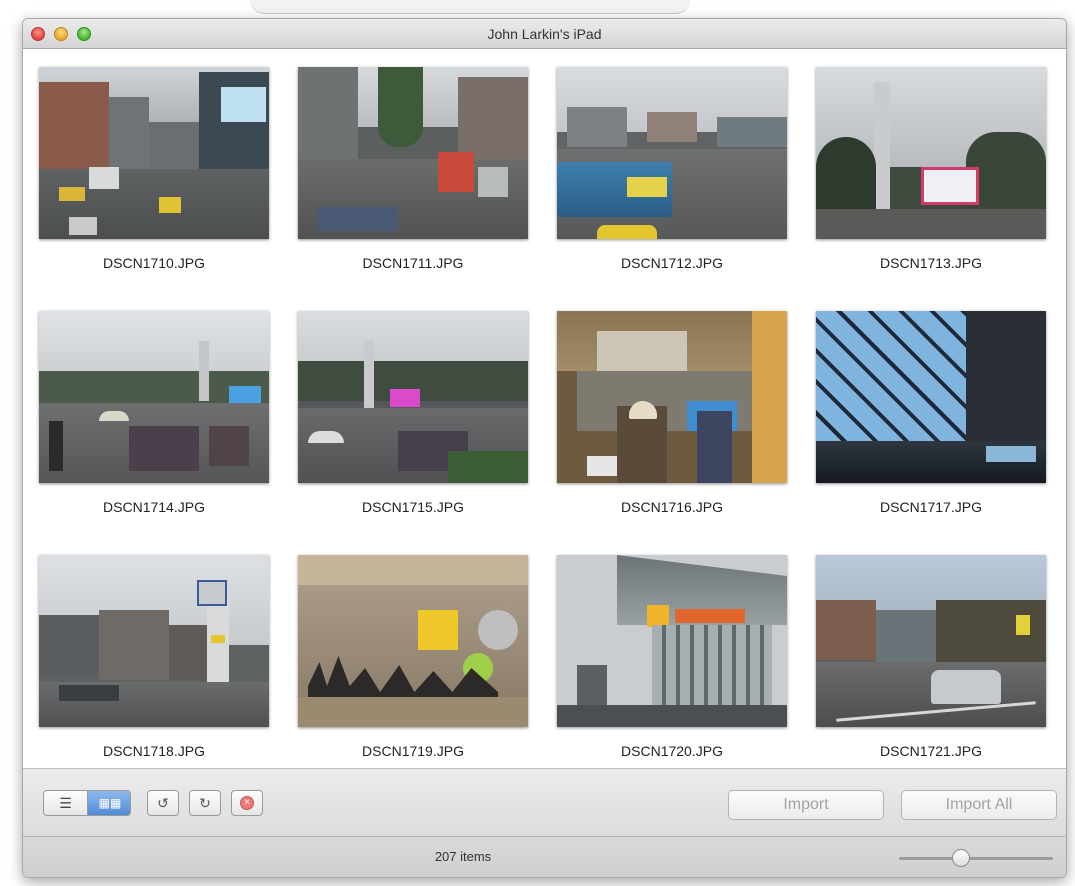 The width and height of the screenshot is (1075, 886). What do you see at coordinates (979, 805) in the screenshot?
I see `import-all-button: Import All` at bounding box center [979, 805].